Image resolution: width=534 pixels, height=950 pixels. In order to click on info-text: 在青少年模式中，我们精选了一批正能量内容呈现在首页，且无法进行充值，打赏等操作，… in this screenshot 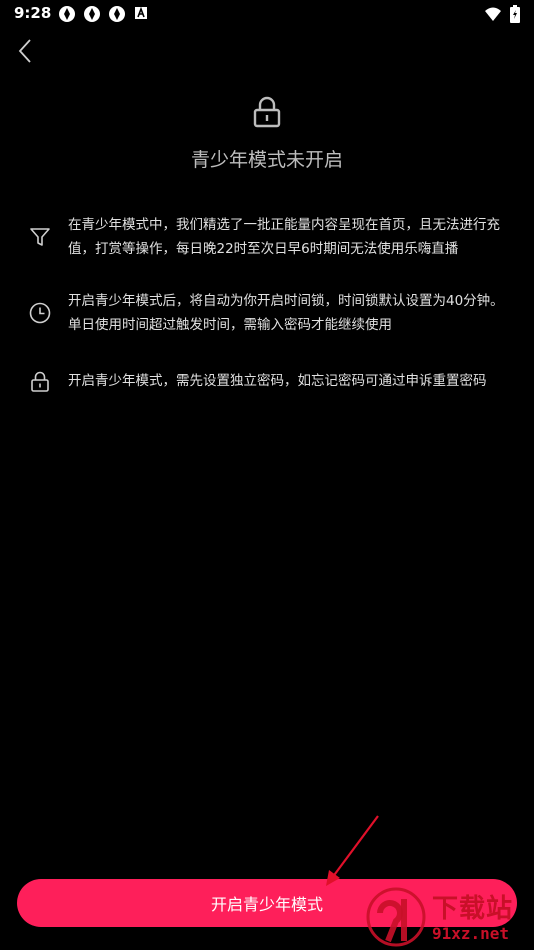, I will do `click(284, 237)`.